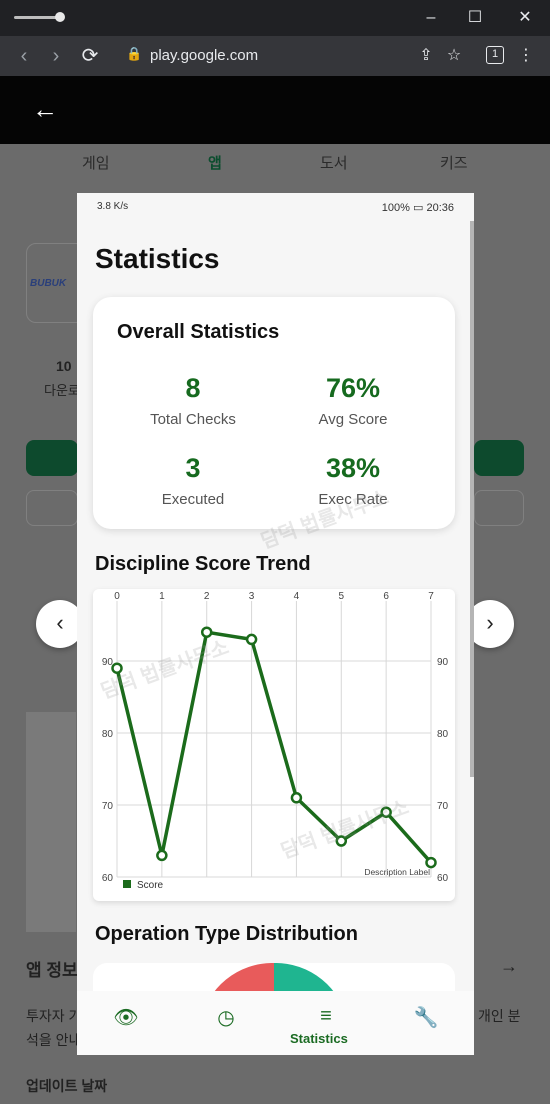 This screenshot has height=1104, width=550. Describe the element at coordinates (157, 258) in the screenshot. I see `page-title: Statistics` at that location.